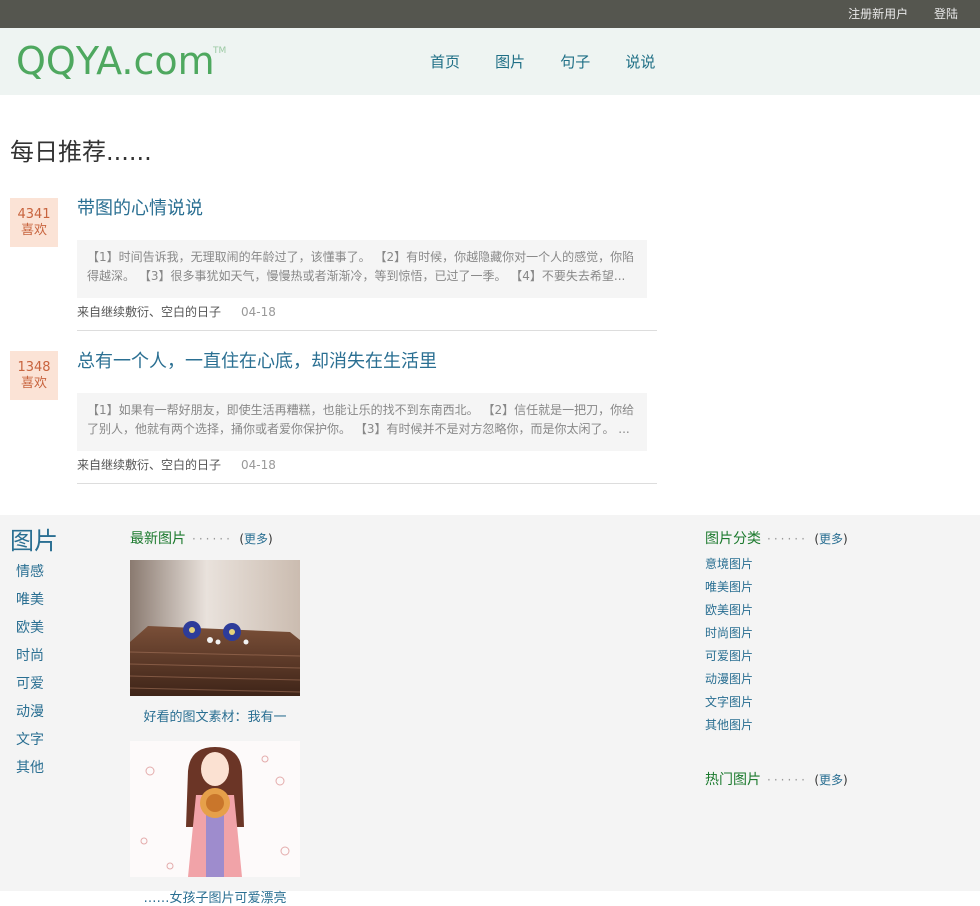 Image resolution: width=980 pixels, height=906 pixels. What do you see at coordinates (729, 637) in the screenshot?
I see `class-link: 时尚图片` at bounding box center [729, 637].